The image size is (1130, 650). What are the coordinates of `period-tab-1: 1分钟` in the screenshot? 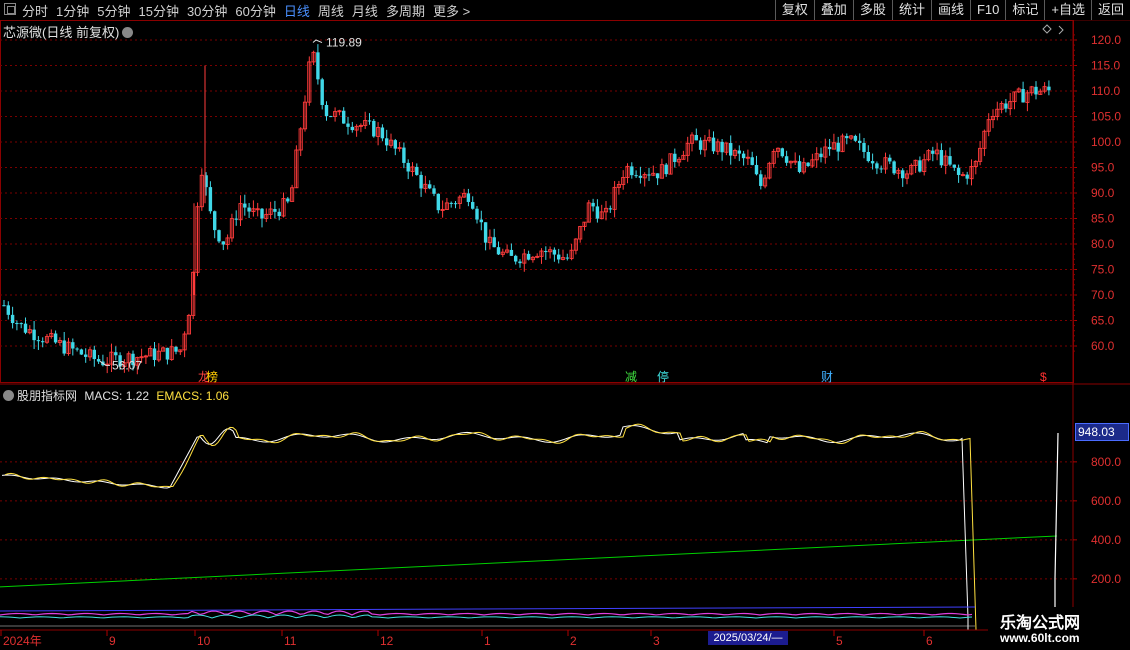 It's located at (72, 10).